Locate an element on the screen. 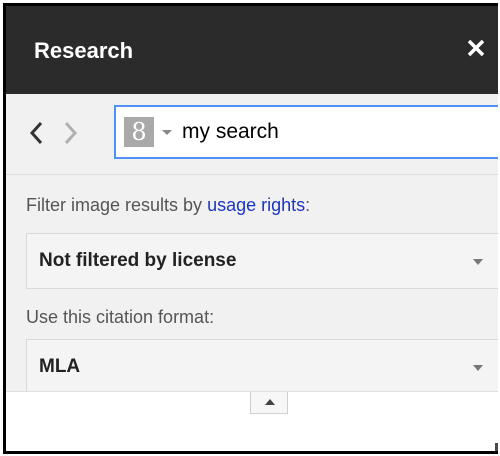  usage-label-prefix: Filter image results by is located at coordinates (117, 205).